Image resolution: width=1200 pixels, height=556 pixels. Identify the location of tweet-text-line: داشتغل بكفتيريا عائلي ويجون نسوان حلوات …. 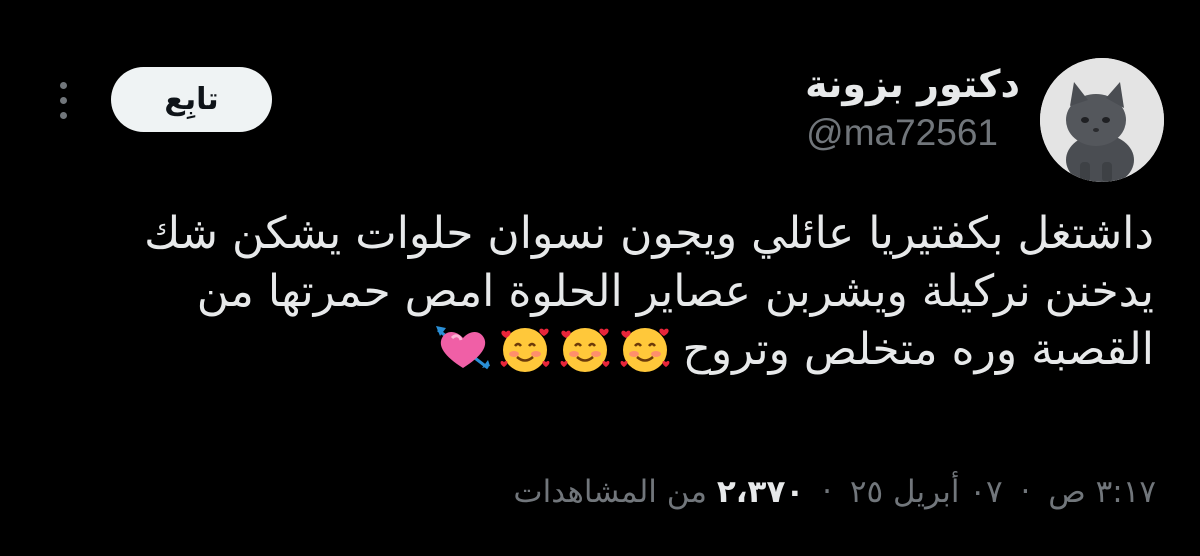
(649, 233).